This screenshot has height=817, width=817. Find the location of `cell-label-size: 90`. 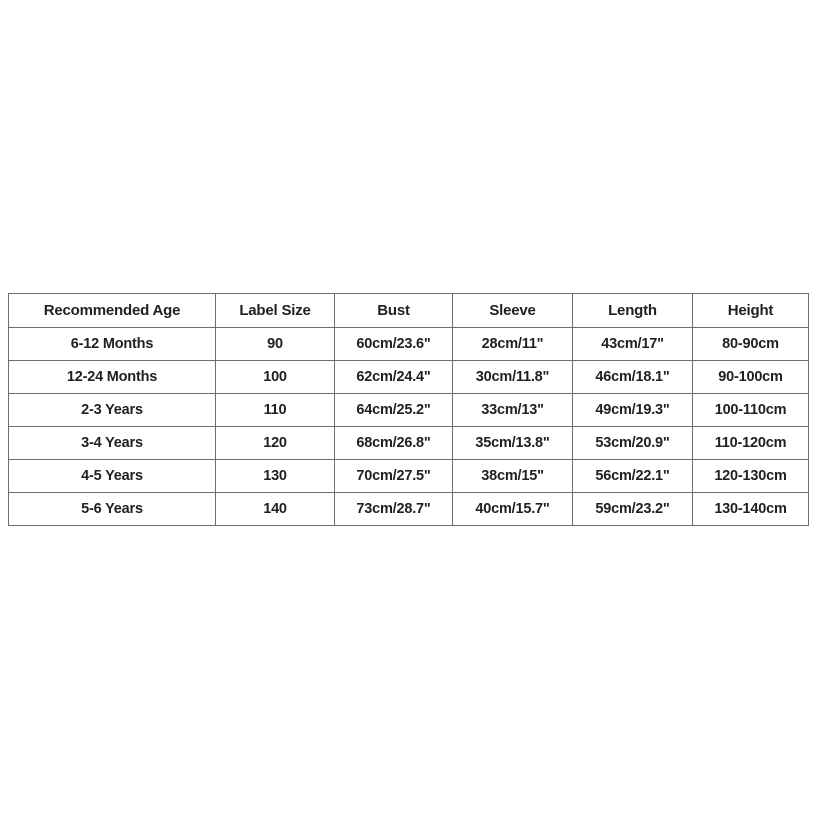

cell-label-size: 90 is located at coordinates (275, 344).